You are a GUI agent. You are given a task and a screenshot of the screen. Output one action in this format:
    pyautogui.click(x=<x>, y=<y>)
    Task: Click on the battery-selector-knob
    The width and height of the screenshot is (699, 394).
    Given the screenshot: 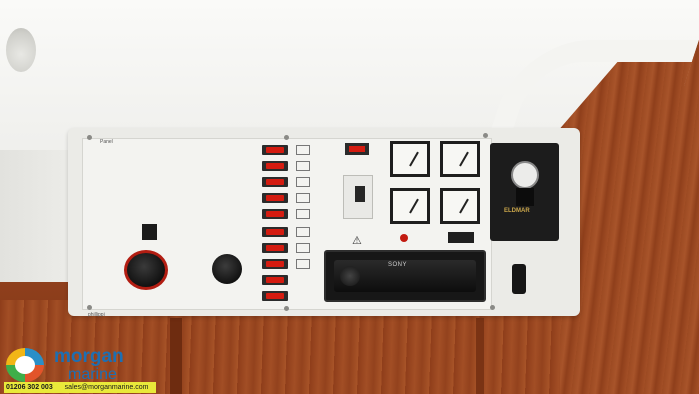 What is the action you would take?
    pyautogui.click(x=146, y=270)
    